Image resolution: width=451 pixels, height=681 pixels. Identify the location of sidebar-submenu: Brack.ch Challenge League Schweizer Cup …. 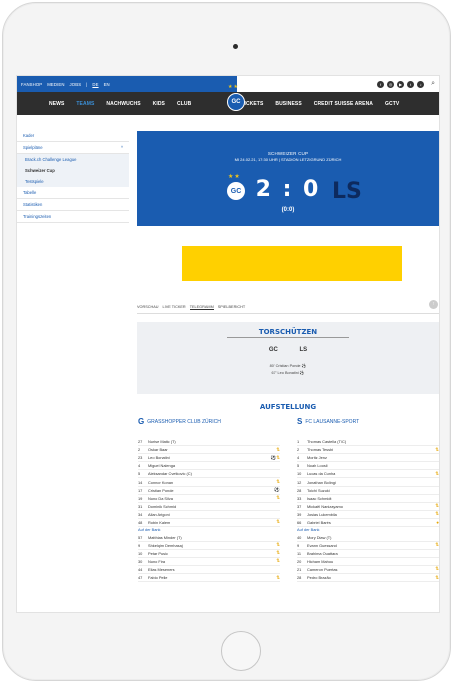
(73, 170).